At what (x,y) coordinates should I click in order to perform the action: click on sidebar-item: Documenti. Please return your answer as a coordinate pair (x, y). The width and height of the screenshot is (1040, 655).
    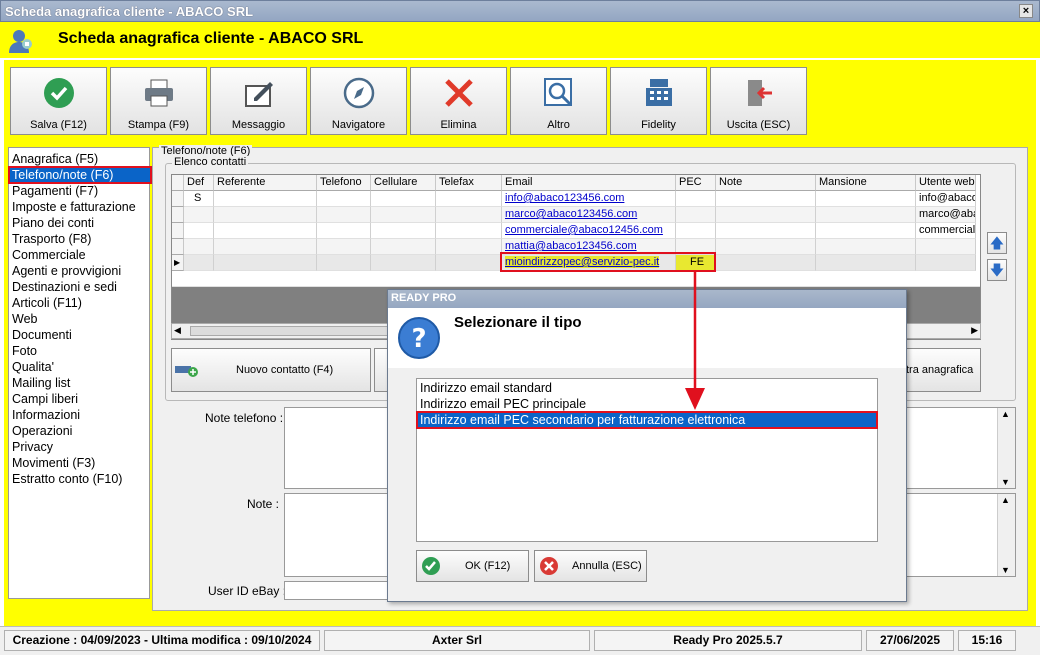
    Looking at the image, I should click on (42, 335).